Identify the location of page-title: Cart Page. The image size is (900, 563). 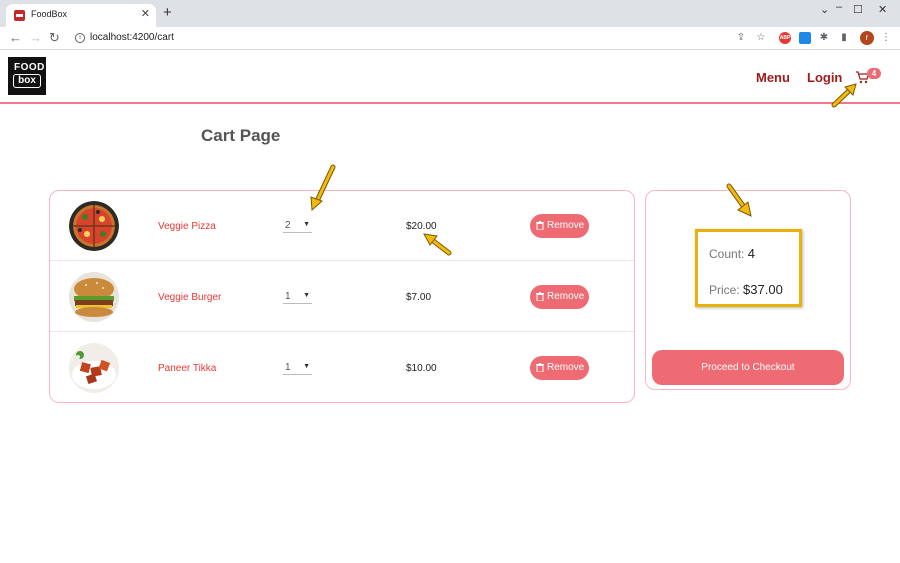
(241, 135).